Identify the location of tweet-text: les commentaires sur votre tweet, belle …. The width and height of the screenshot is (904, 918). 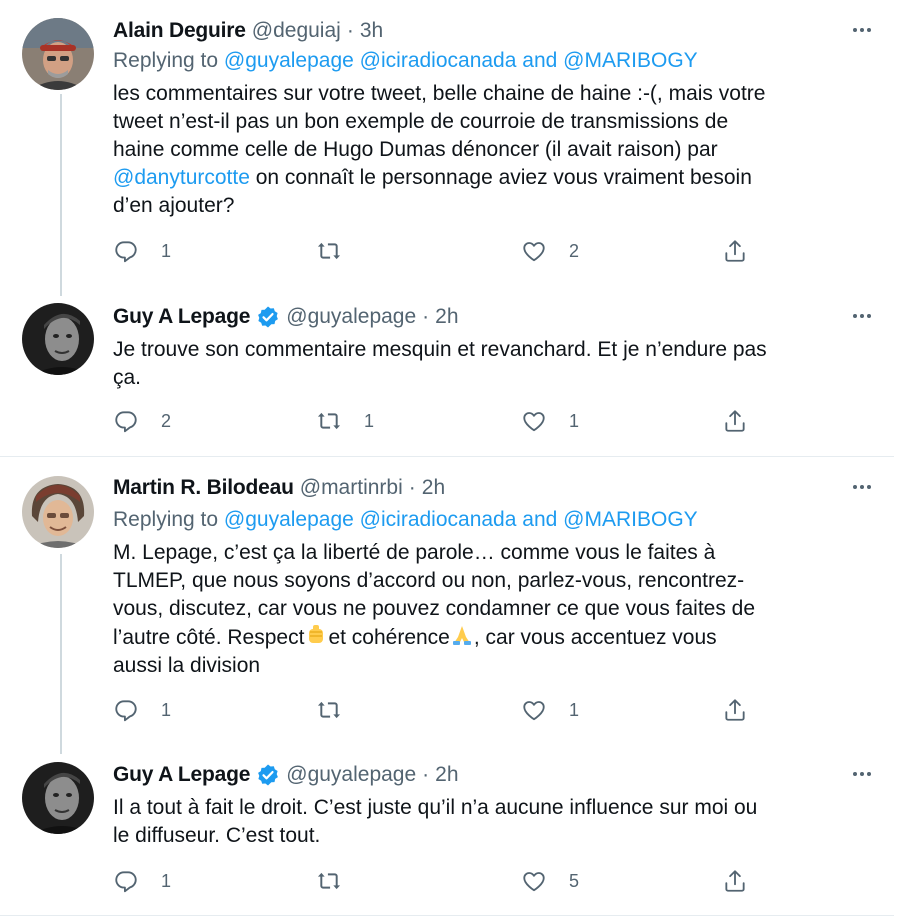
(493, 150).